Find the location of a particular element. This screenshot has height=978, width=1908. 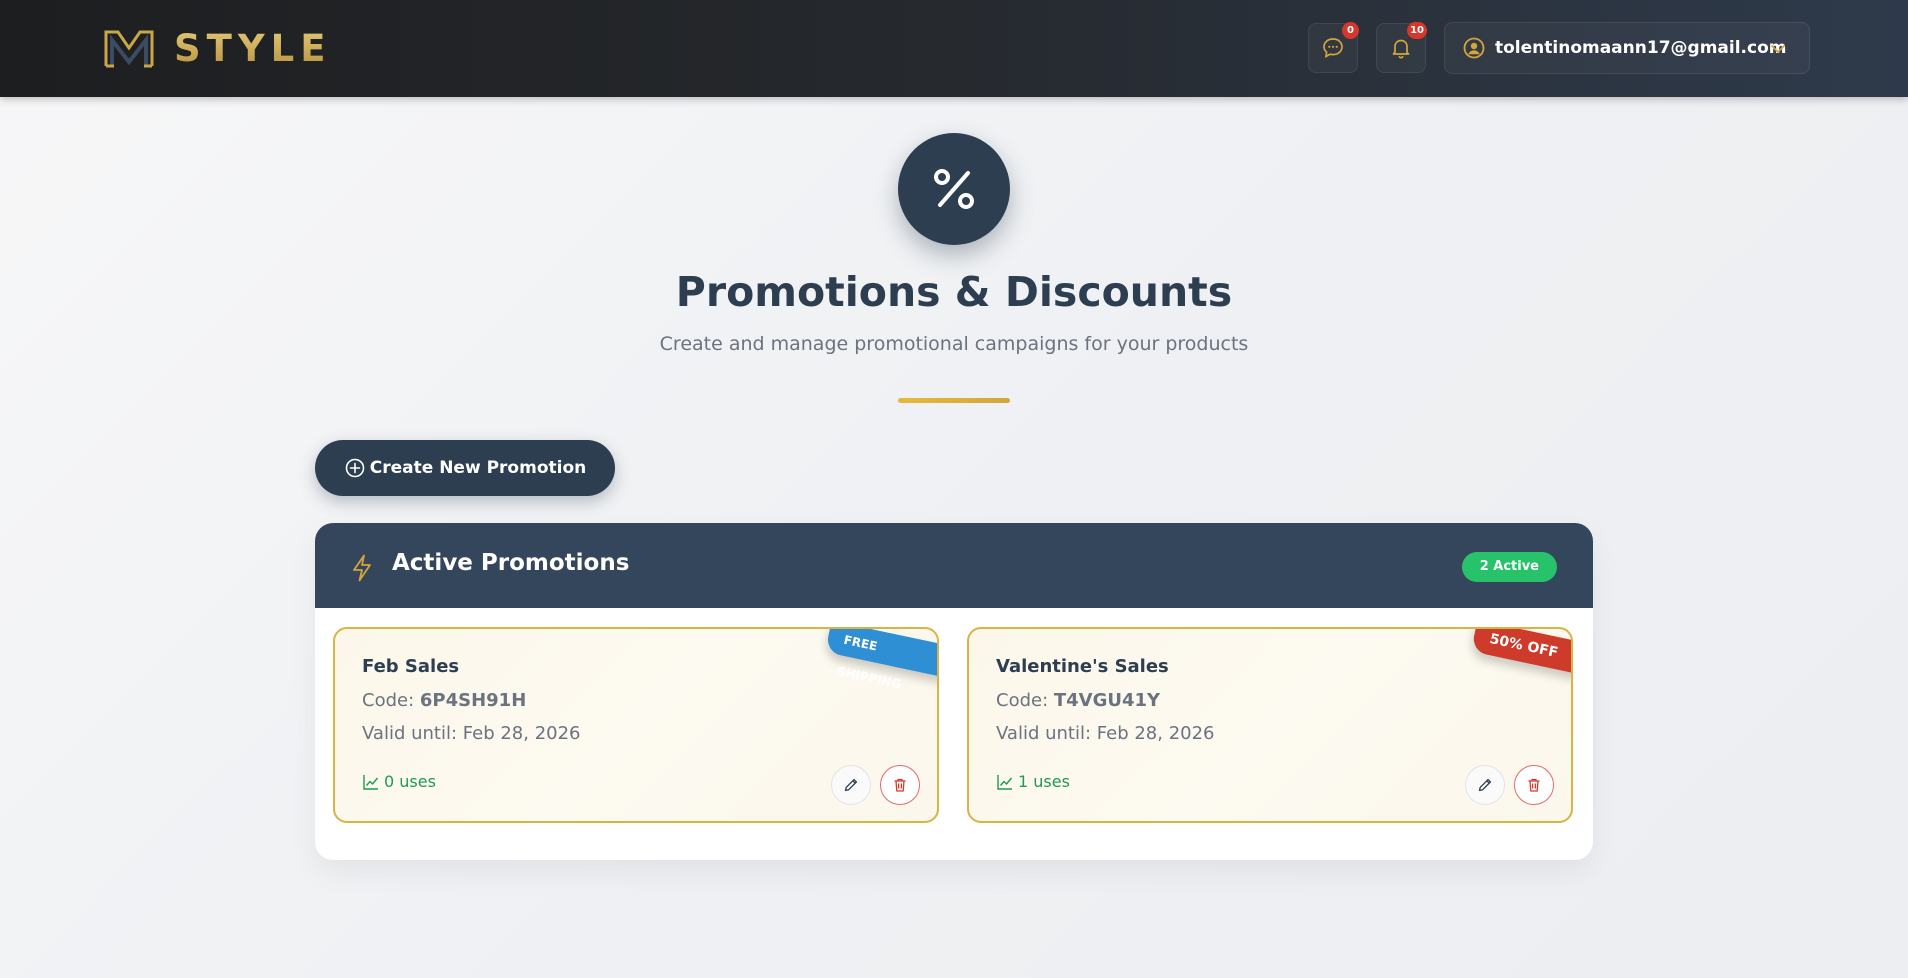

chevron-down-icon is located at coordinates (1778, 49).